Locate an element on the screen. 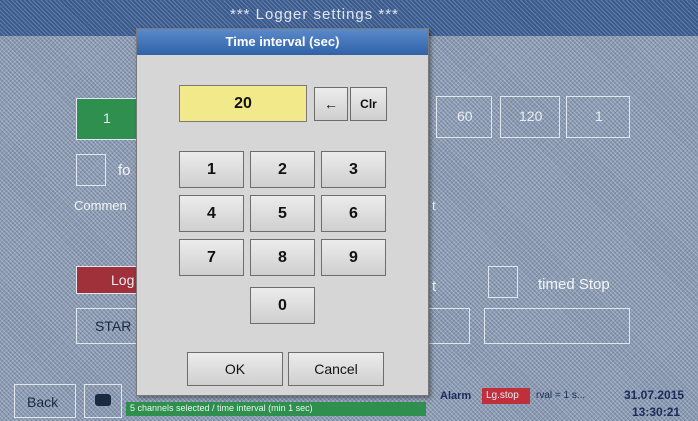  key-8: 8 is located at coordinates (282, 257).